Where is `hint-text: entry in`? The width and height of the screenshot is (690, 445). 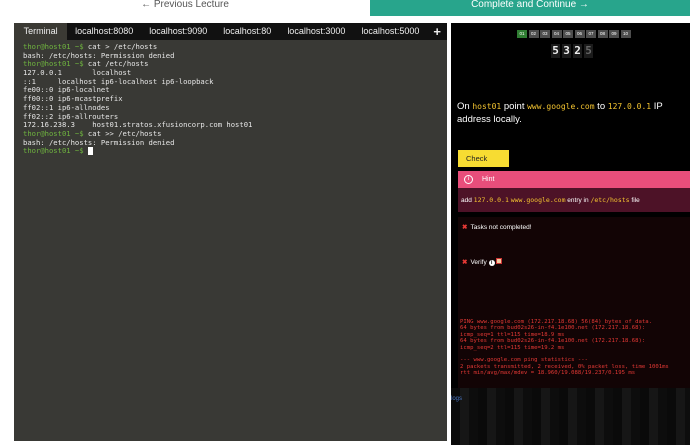 hint-text: entry in is located at coordinates (578, 200).